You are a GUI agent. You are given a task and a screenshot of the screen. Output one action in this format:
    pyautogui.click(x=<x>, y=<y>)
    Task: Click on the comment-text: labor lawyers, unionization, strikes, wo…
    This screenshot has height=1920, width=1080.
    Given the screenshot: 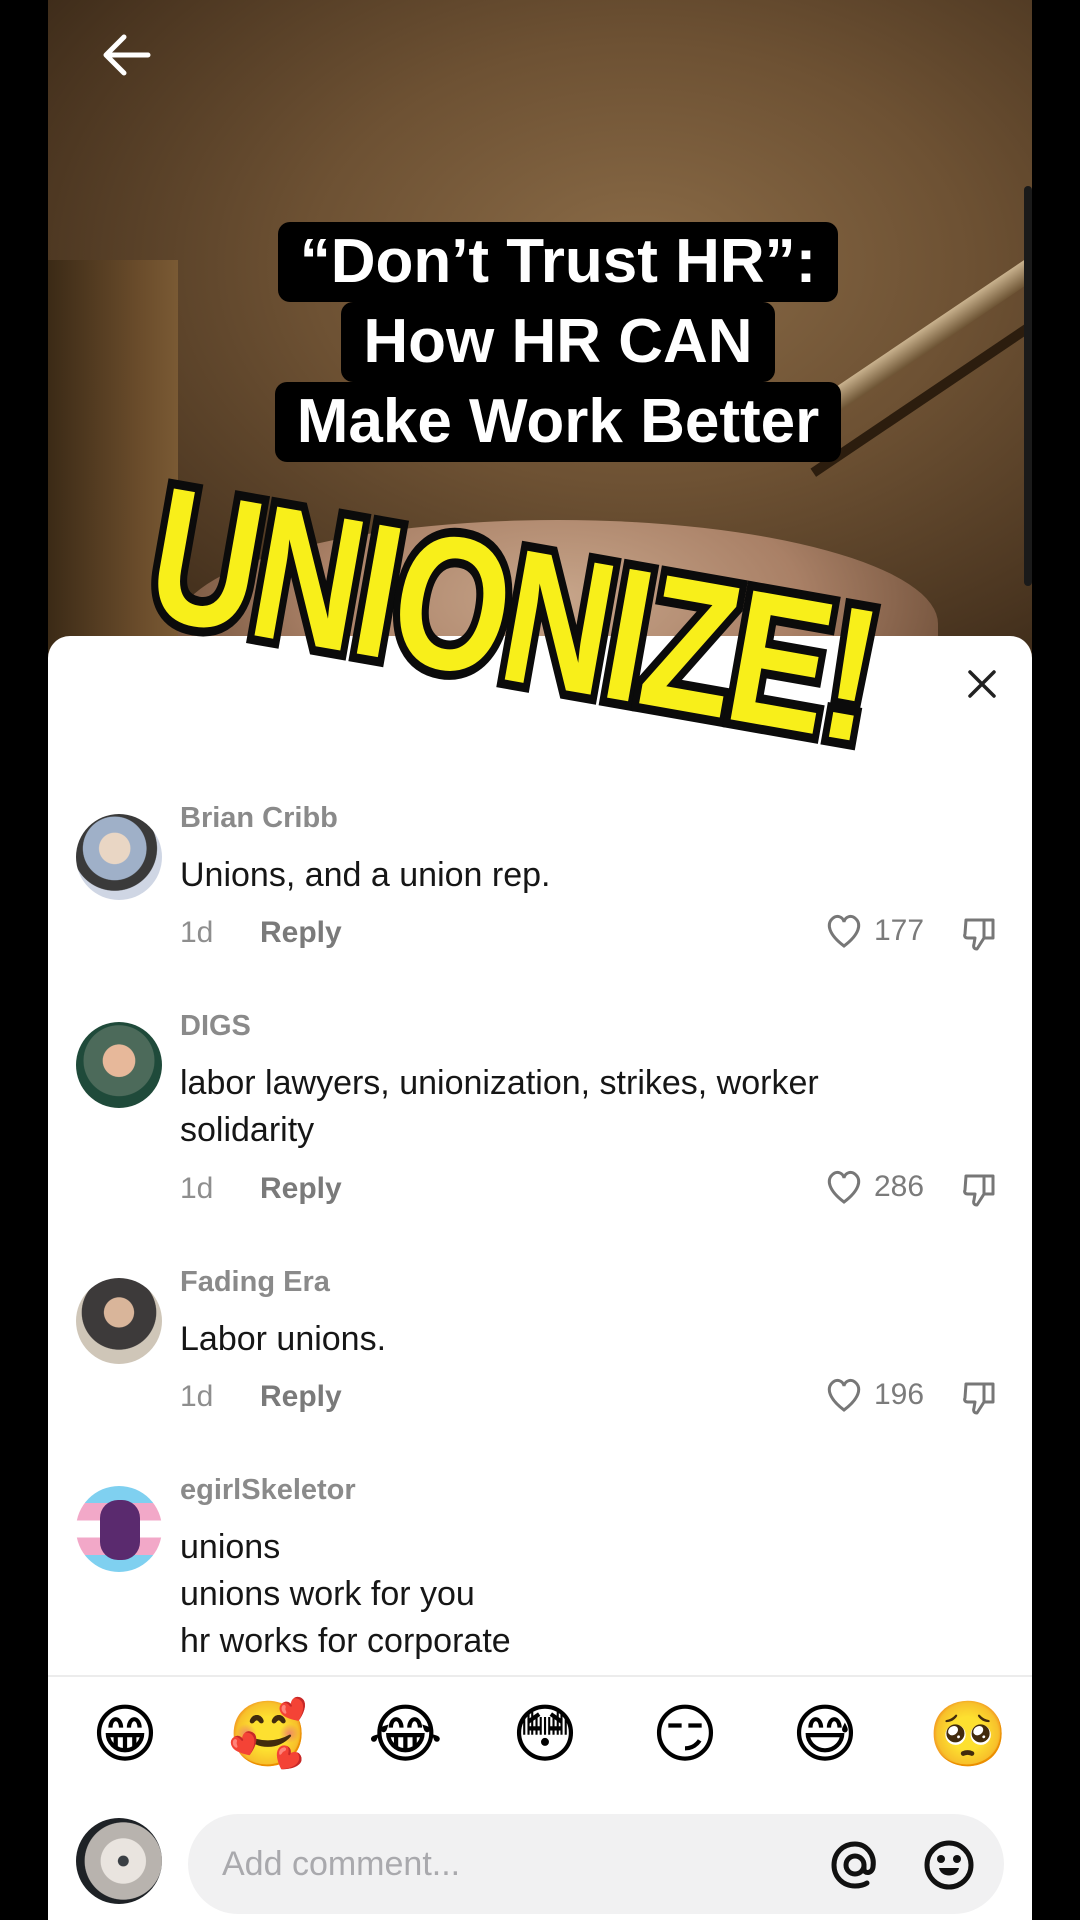 What is the action you would take?
    pyautogui.click(x=499, y=1106)
    